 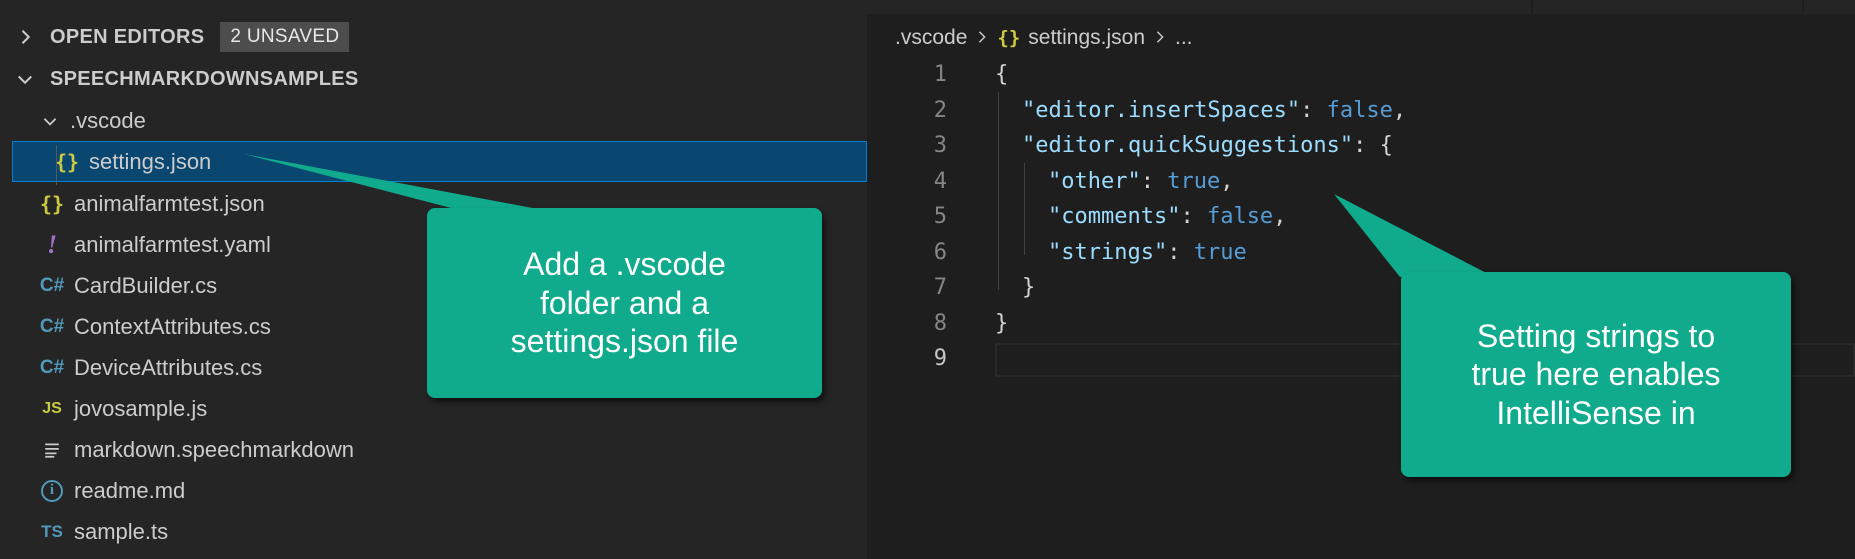 I want to click on tab-strip, so click(x=1361, y=7).